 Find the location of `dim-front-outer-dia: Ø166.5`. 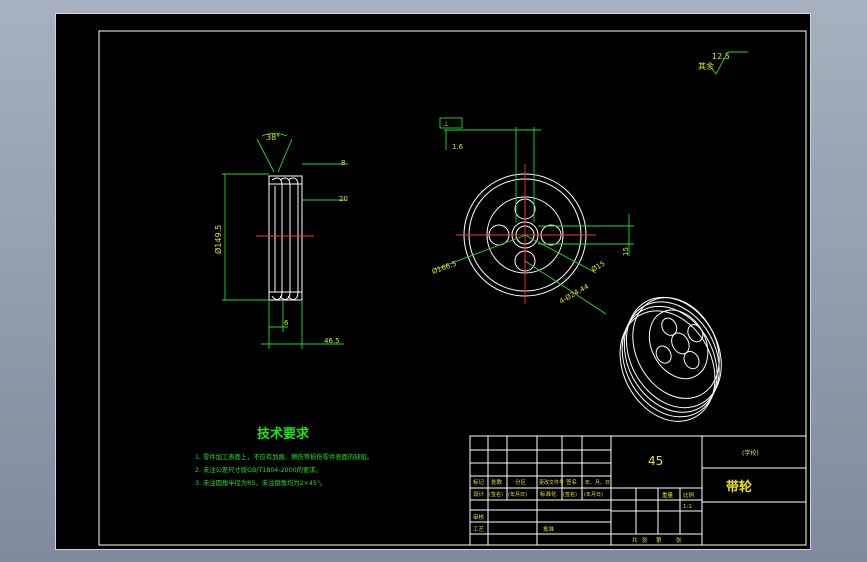

dim-front-outer-dia: Ø166.5 is located at coordinates (444, 268).